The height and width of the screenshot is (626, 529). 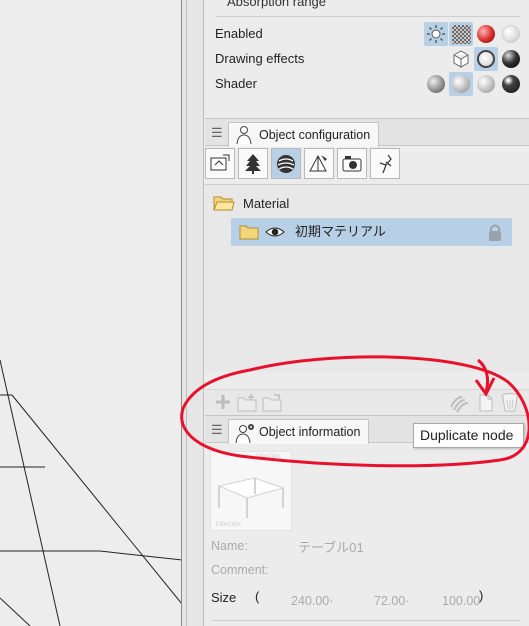 I want to click on enabled-options, so click(x=473, y=34).